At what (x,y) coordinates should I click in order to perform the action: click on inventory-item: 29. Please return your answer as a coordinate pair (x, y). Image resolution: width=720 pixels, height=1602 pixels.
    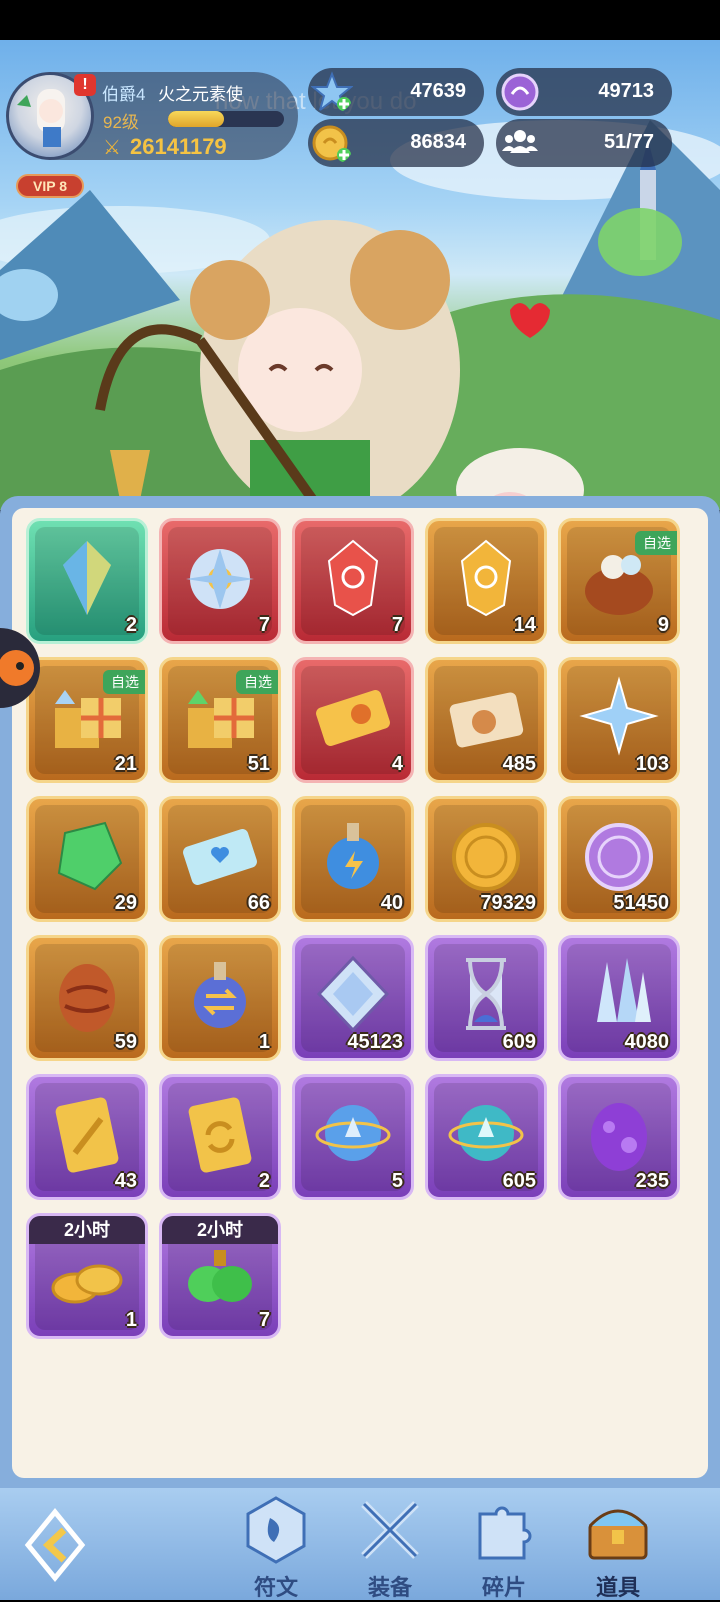
    Looking at the image, I should click on (87, 859).